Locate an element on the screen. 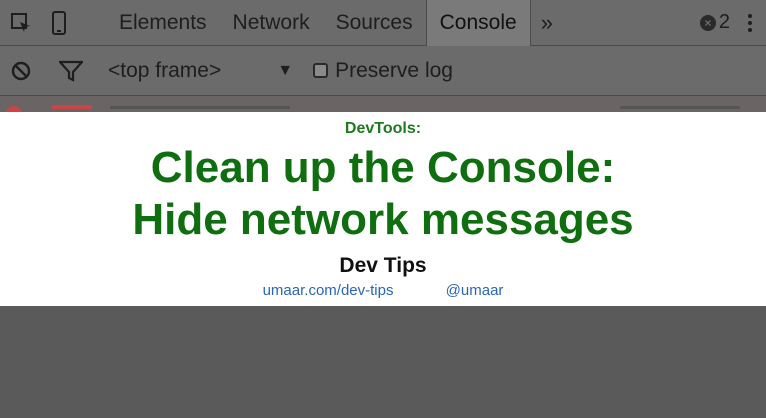  more-options-icon is located at coordinates (748, 22).